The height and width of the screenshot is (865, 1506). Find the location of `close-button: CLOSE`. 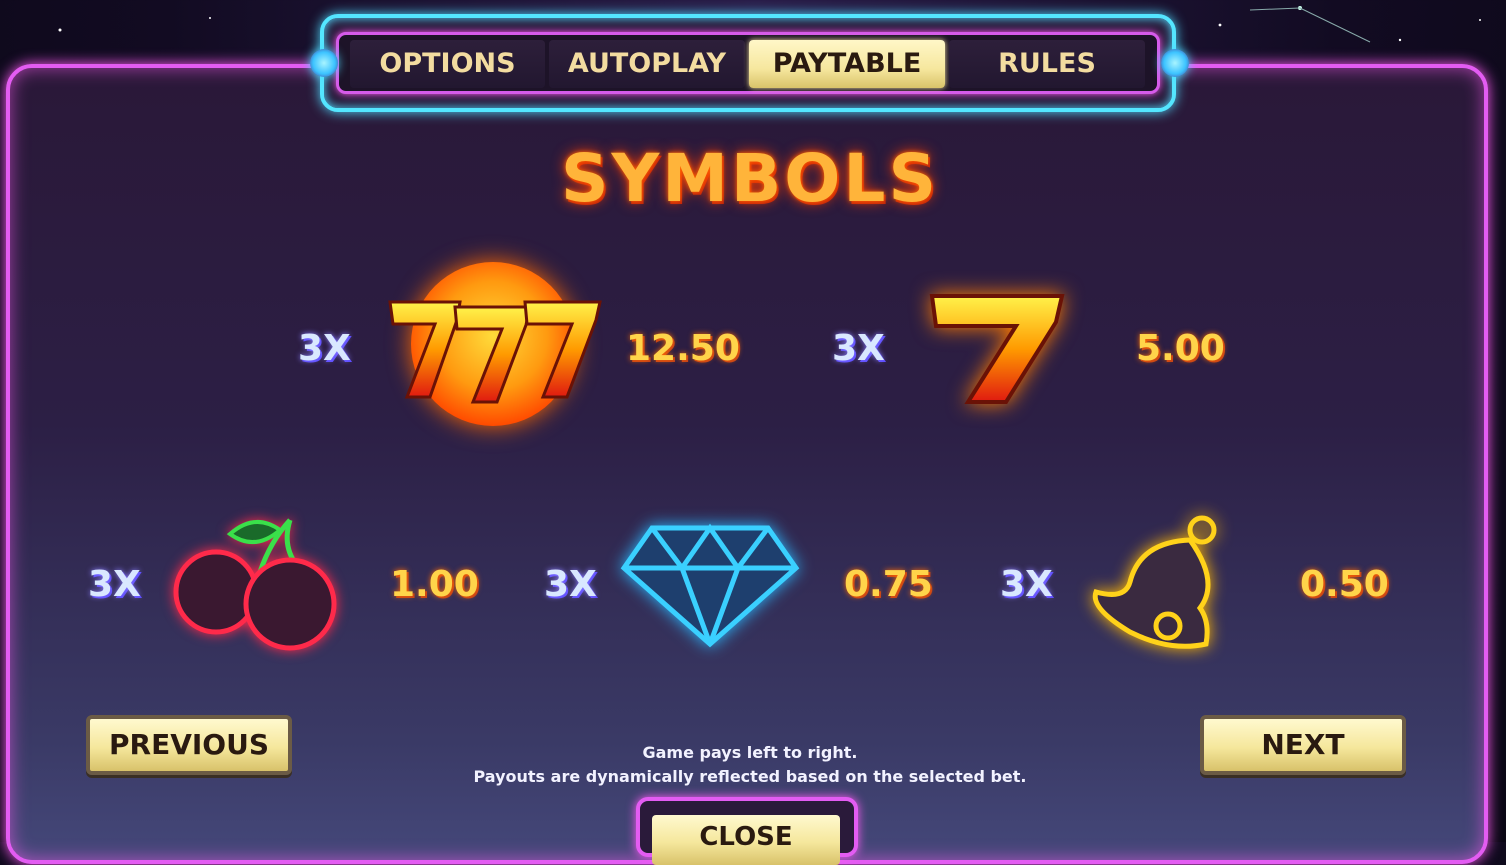

close-button: CLOSE is located at coordinates (746, 840).